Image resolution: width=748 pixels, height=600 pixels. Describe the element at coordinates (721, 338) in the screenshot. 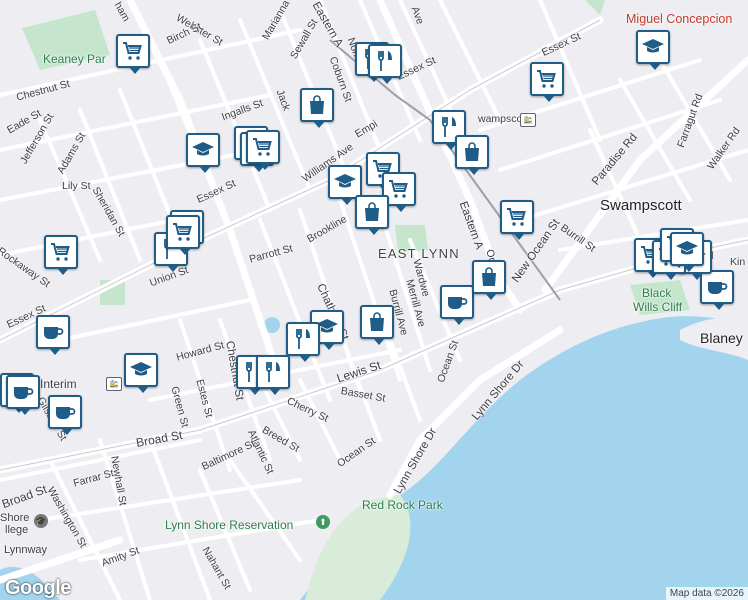

I see `place-label-blaney: Blaney` at that location.